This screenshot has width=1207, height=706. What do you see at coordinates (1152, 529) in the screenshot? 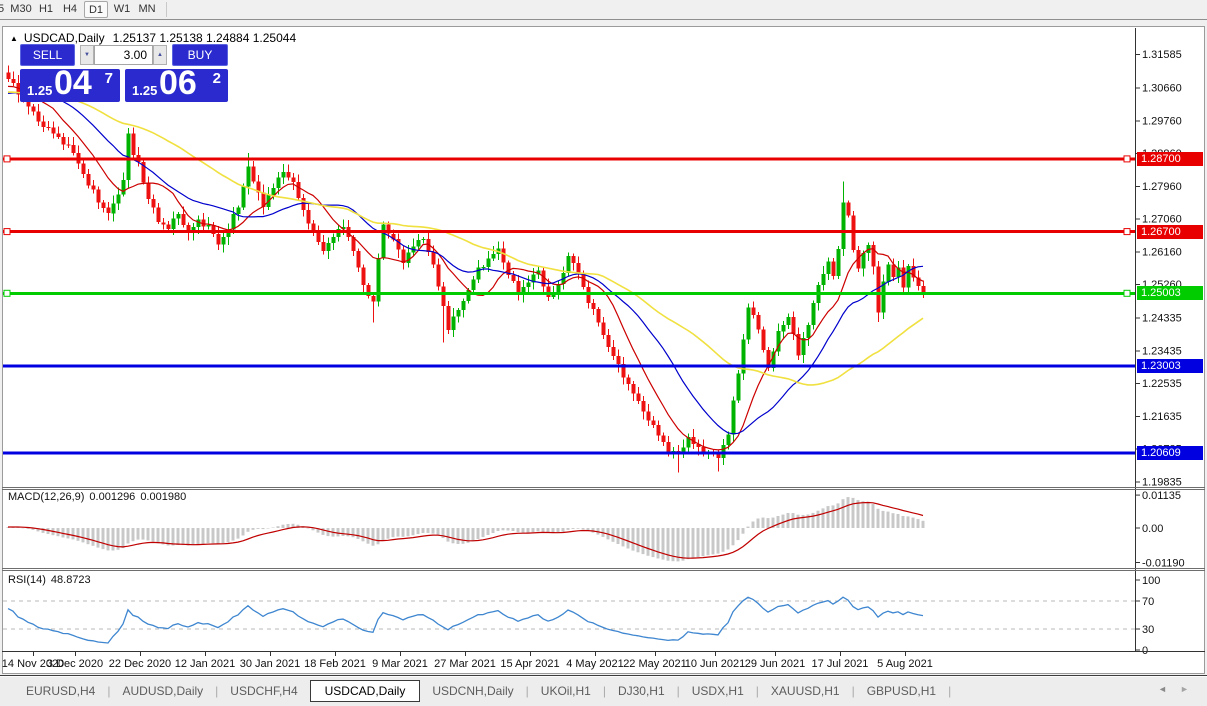
I see `macd-tick-label: 0.00` at bounding box center [1152, 529].